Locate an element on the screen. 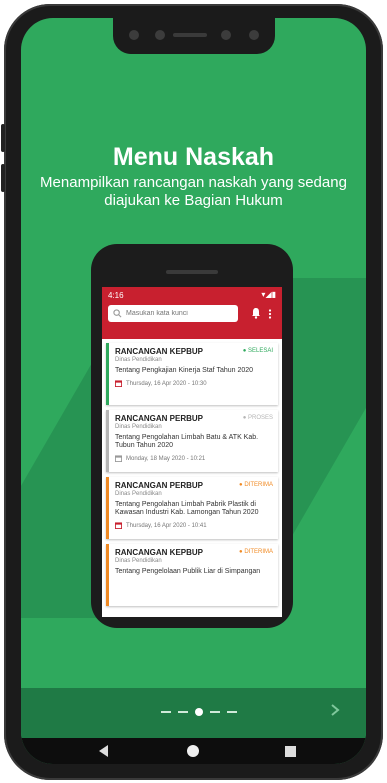 This screenshot has height=783, width=387. status-badge: ● SELESAI is located at coordinates (257, 351).